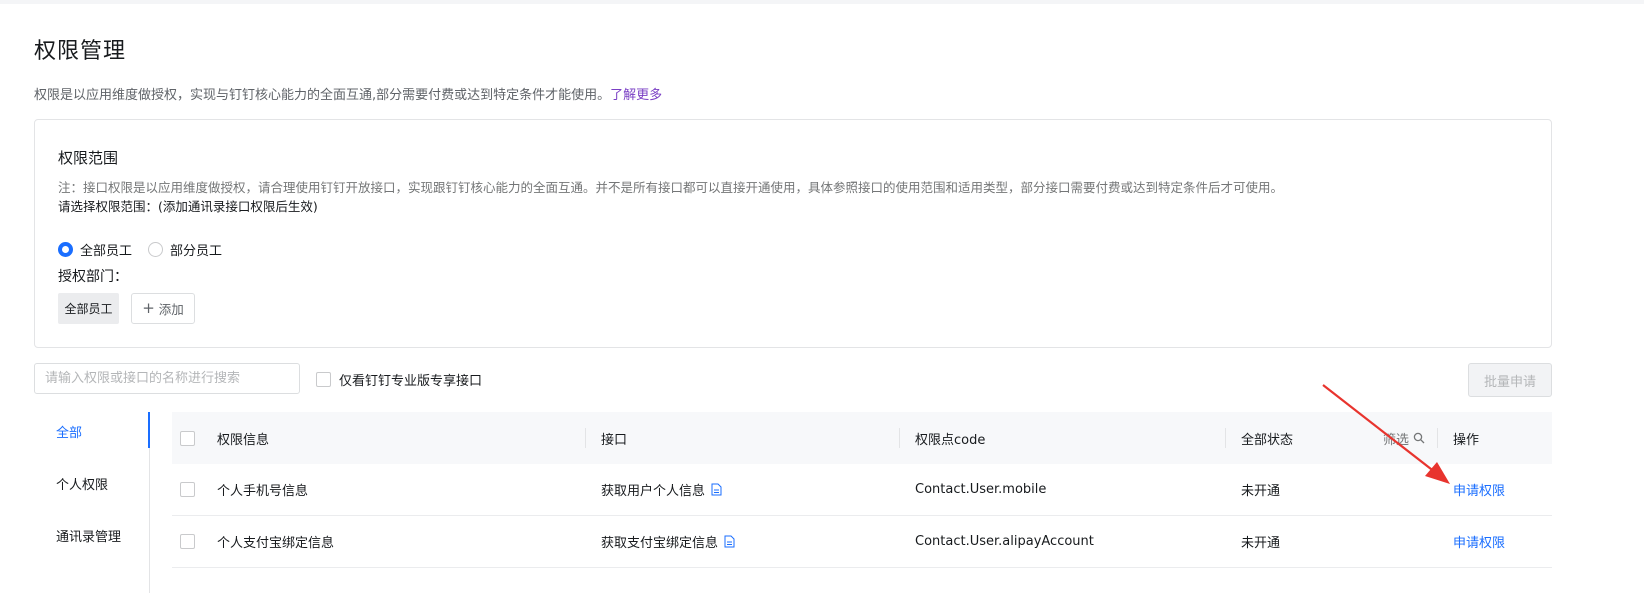 The image size is (1644, 593). Describe the element at coordinates (653, 489) in the screenshot. I see `row-api-label: 获取用户个人信息` at that location.